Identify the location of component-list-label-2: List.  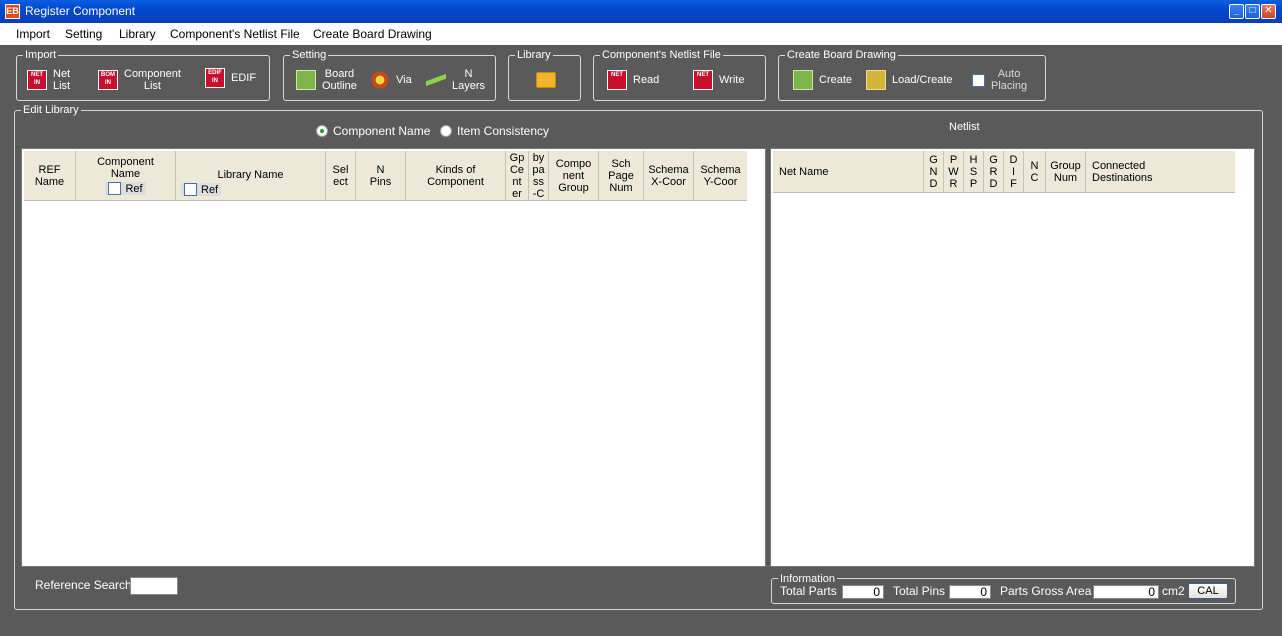
(152, 86).